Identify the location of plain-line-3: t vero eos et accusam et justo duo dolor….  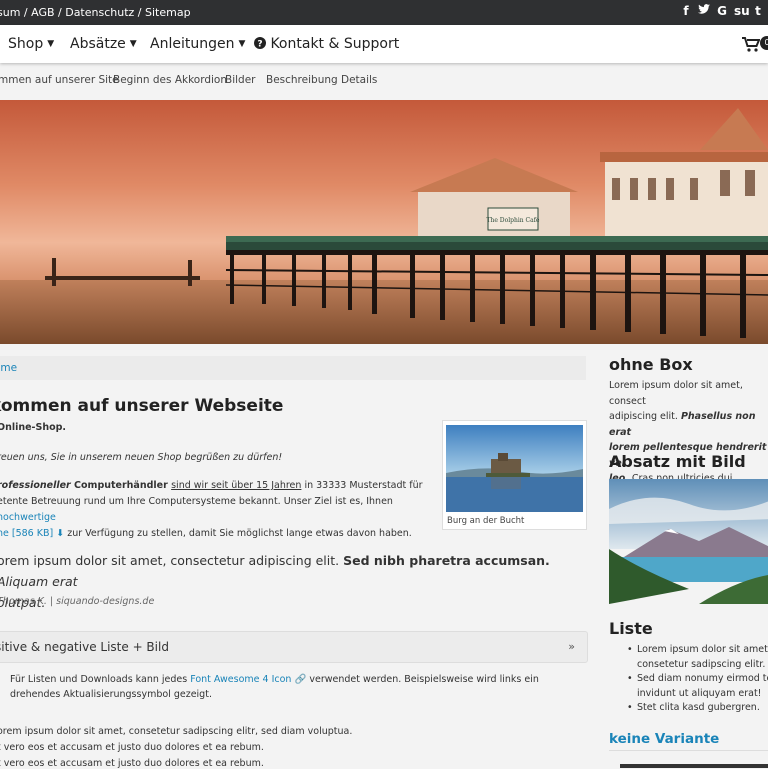
(132, 763).